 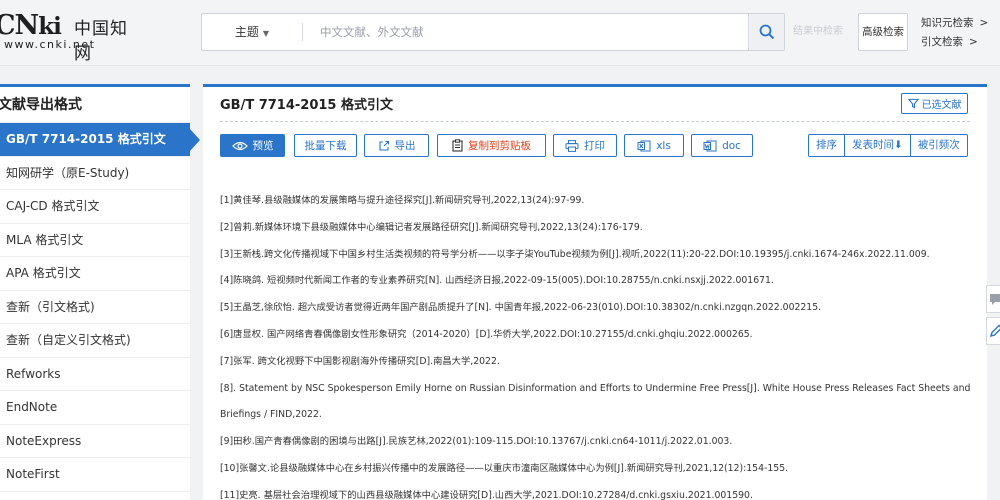 I want to click on search-divider, so click(x=302, y=32).